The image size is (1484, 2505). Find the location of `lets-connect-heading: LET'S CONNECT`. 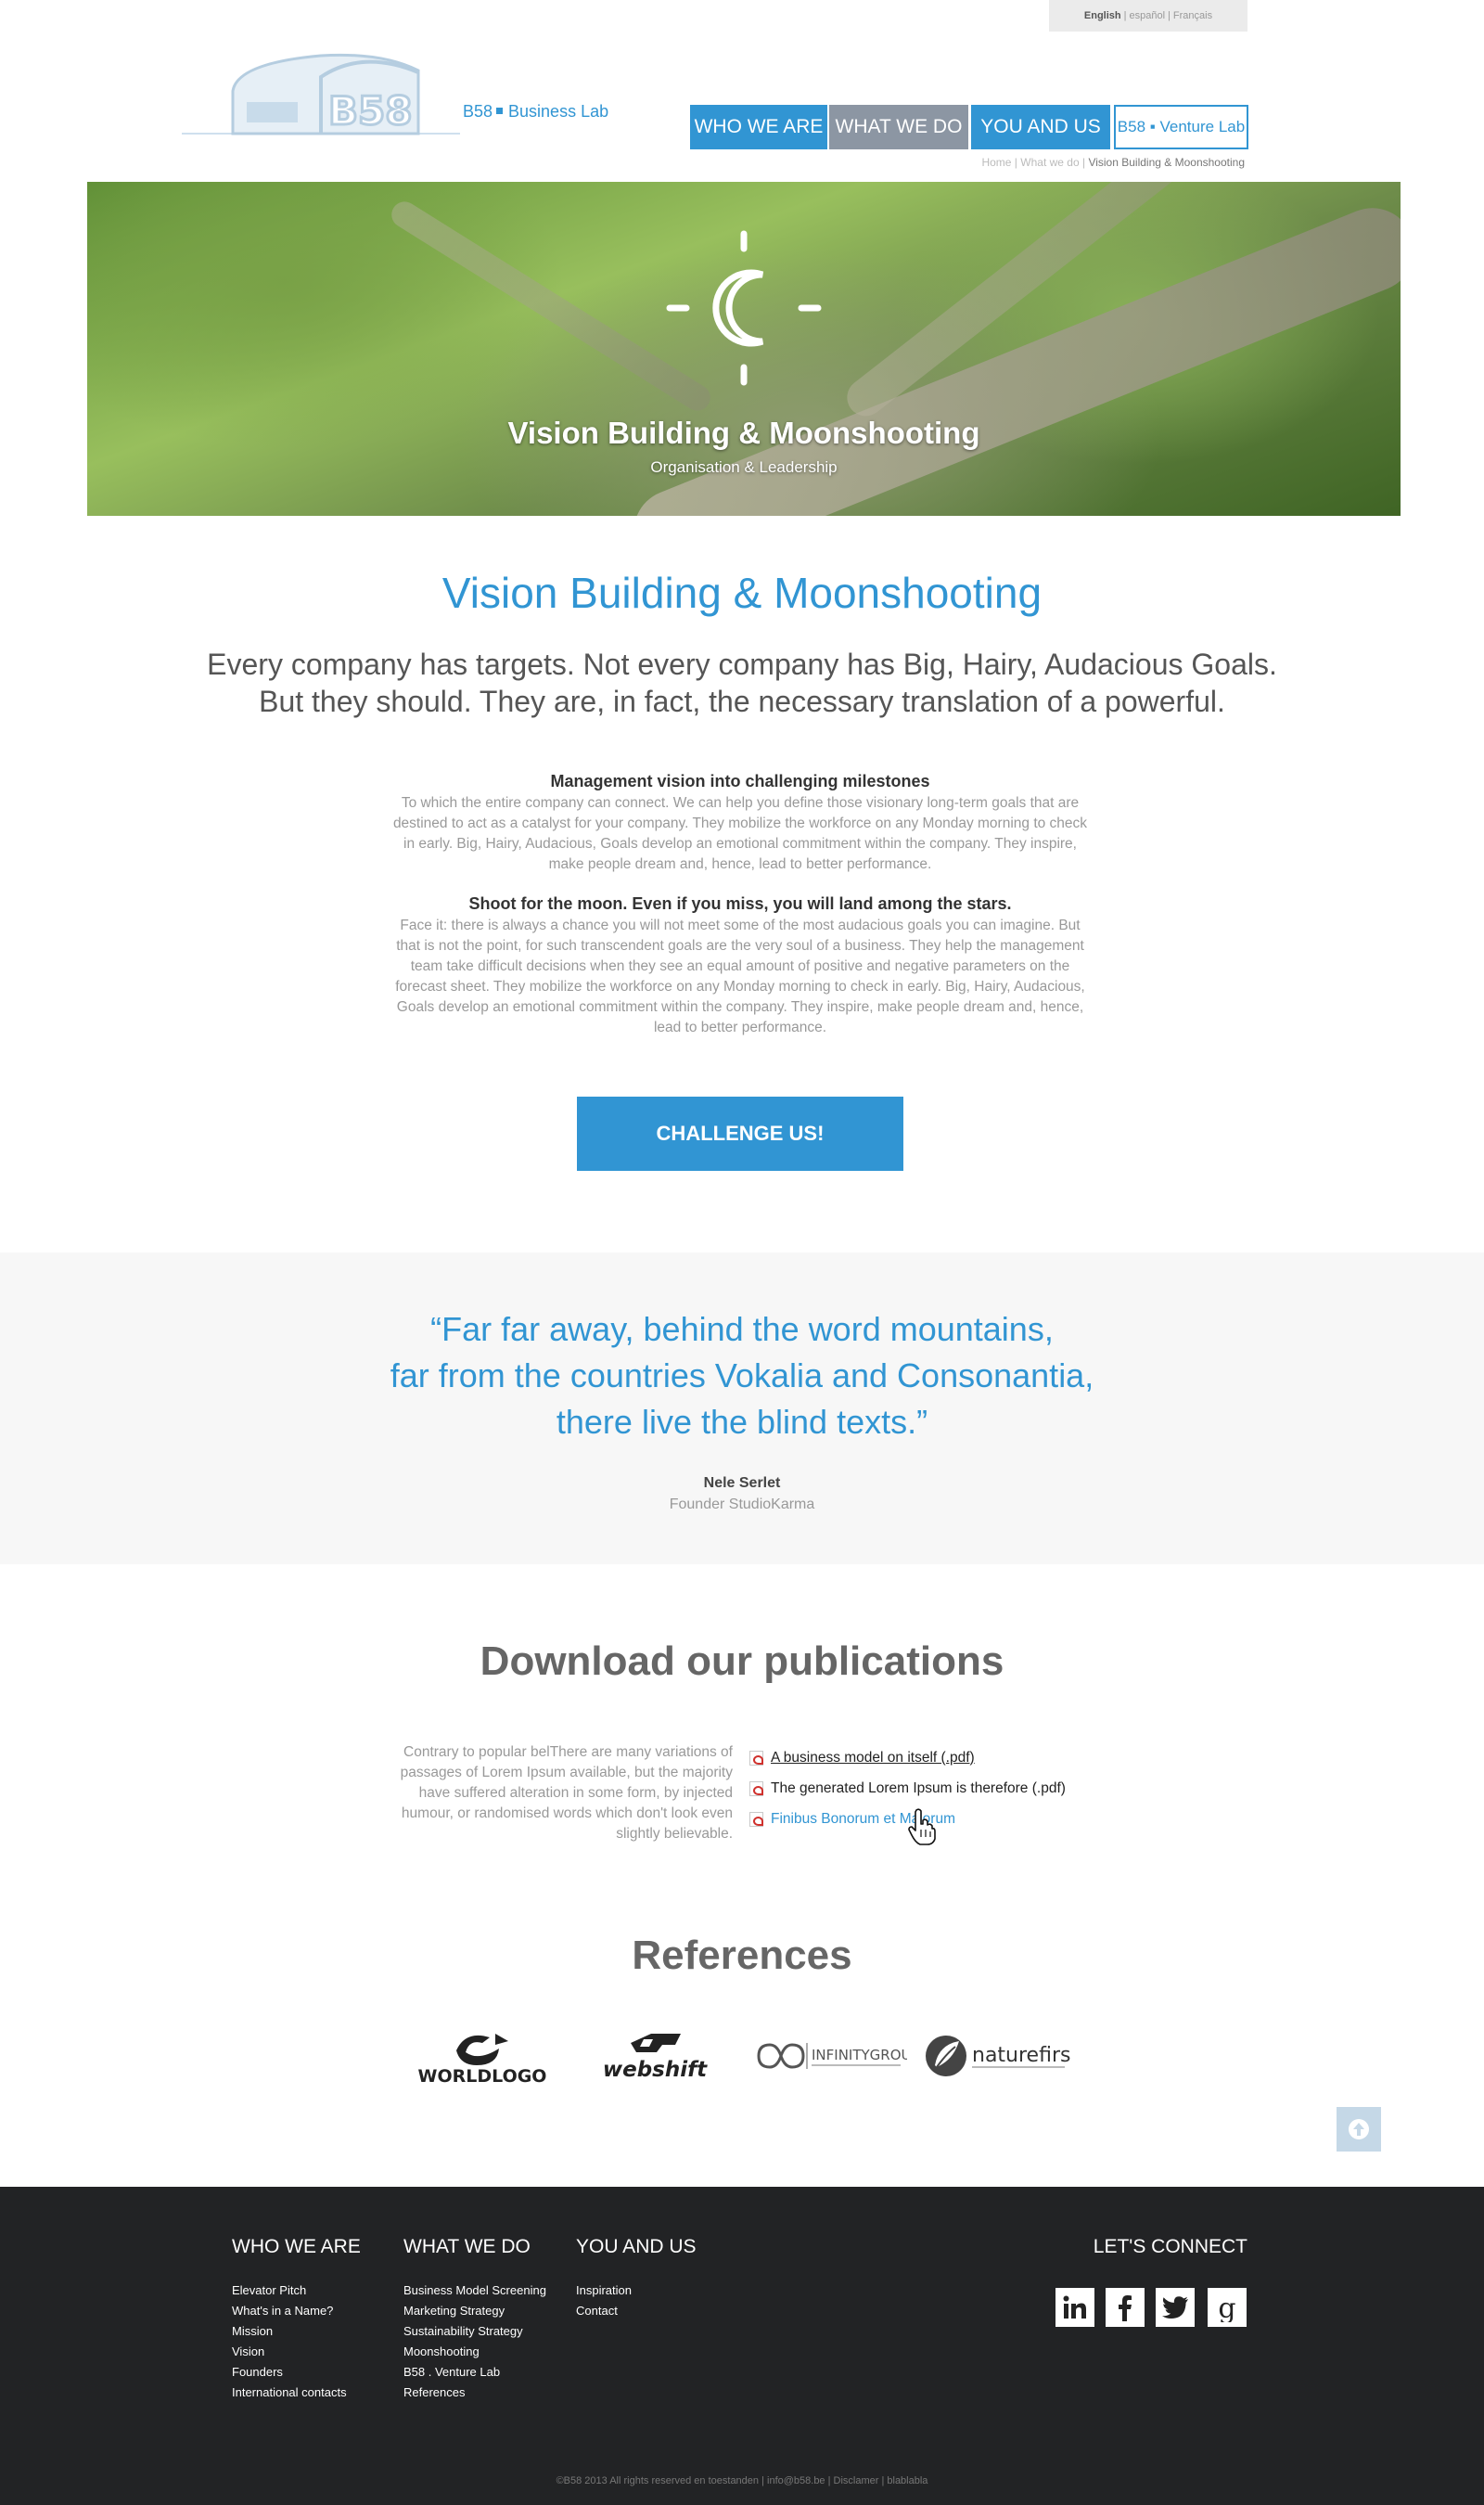

lets-connect-heading: LET'S CONNECT is located at coordinates (1170, 2246).